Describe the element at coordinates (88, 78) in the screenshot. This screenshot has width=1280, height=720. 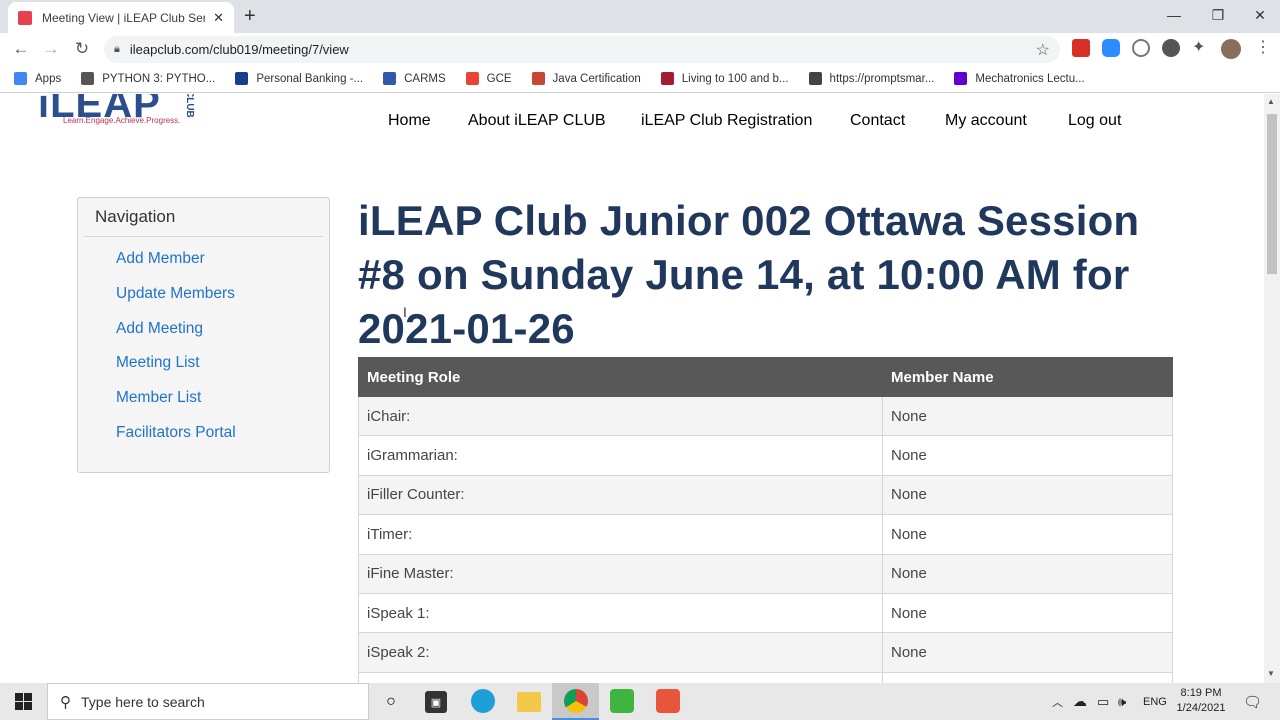
I see `python-icon` at that location.